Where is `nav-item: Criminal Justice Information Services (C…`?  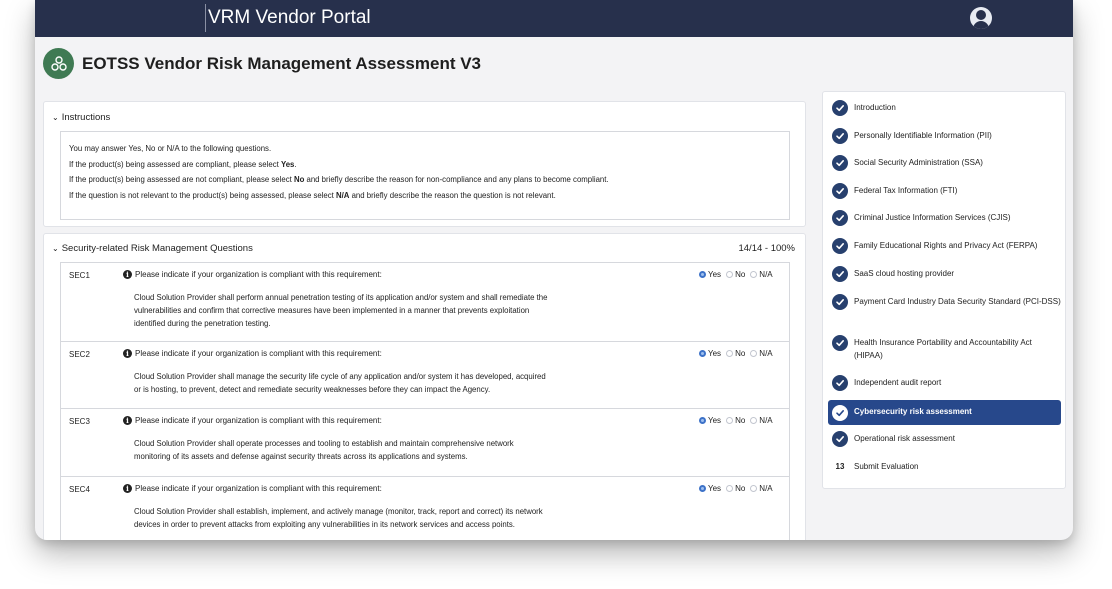
nav-item: Criminal Justice Information Services (C… is located at coordinates (944, 218).